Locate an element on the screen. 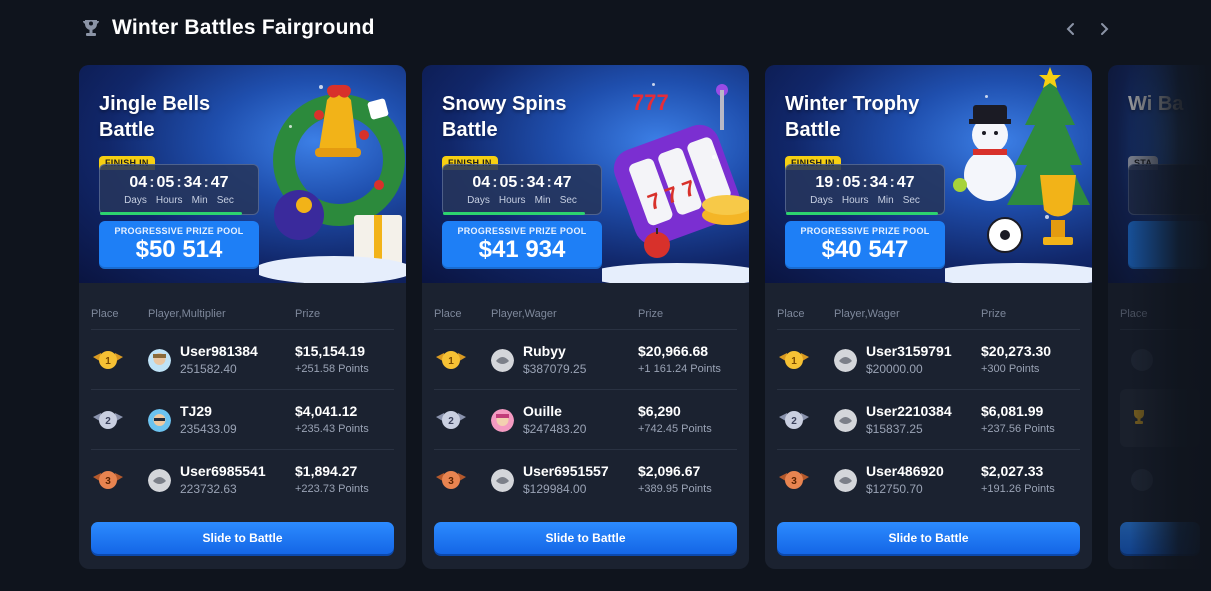 Image resolution: width=1211 pixels, height=591 pixels. player-points: +235.43 Points is located at coordinates (332, 429).